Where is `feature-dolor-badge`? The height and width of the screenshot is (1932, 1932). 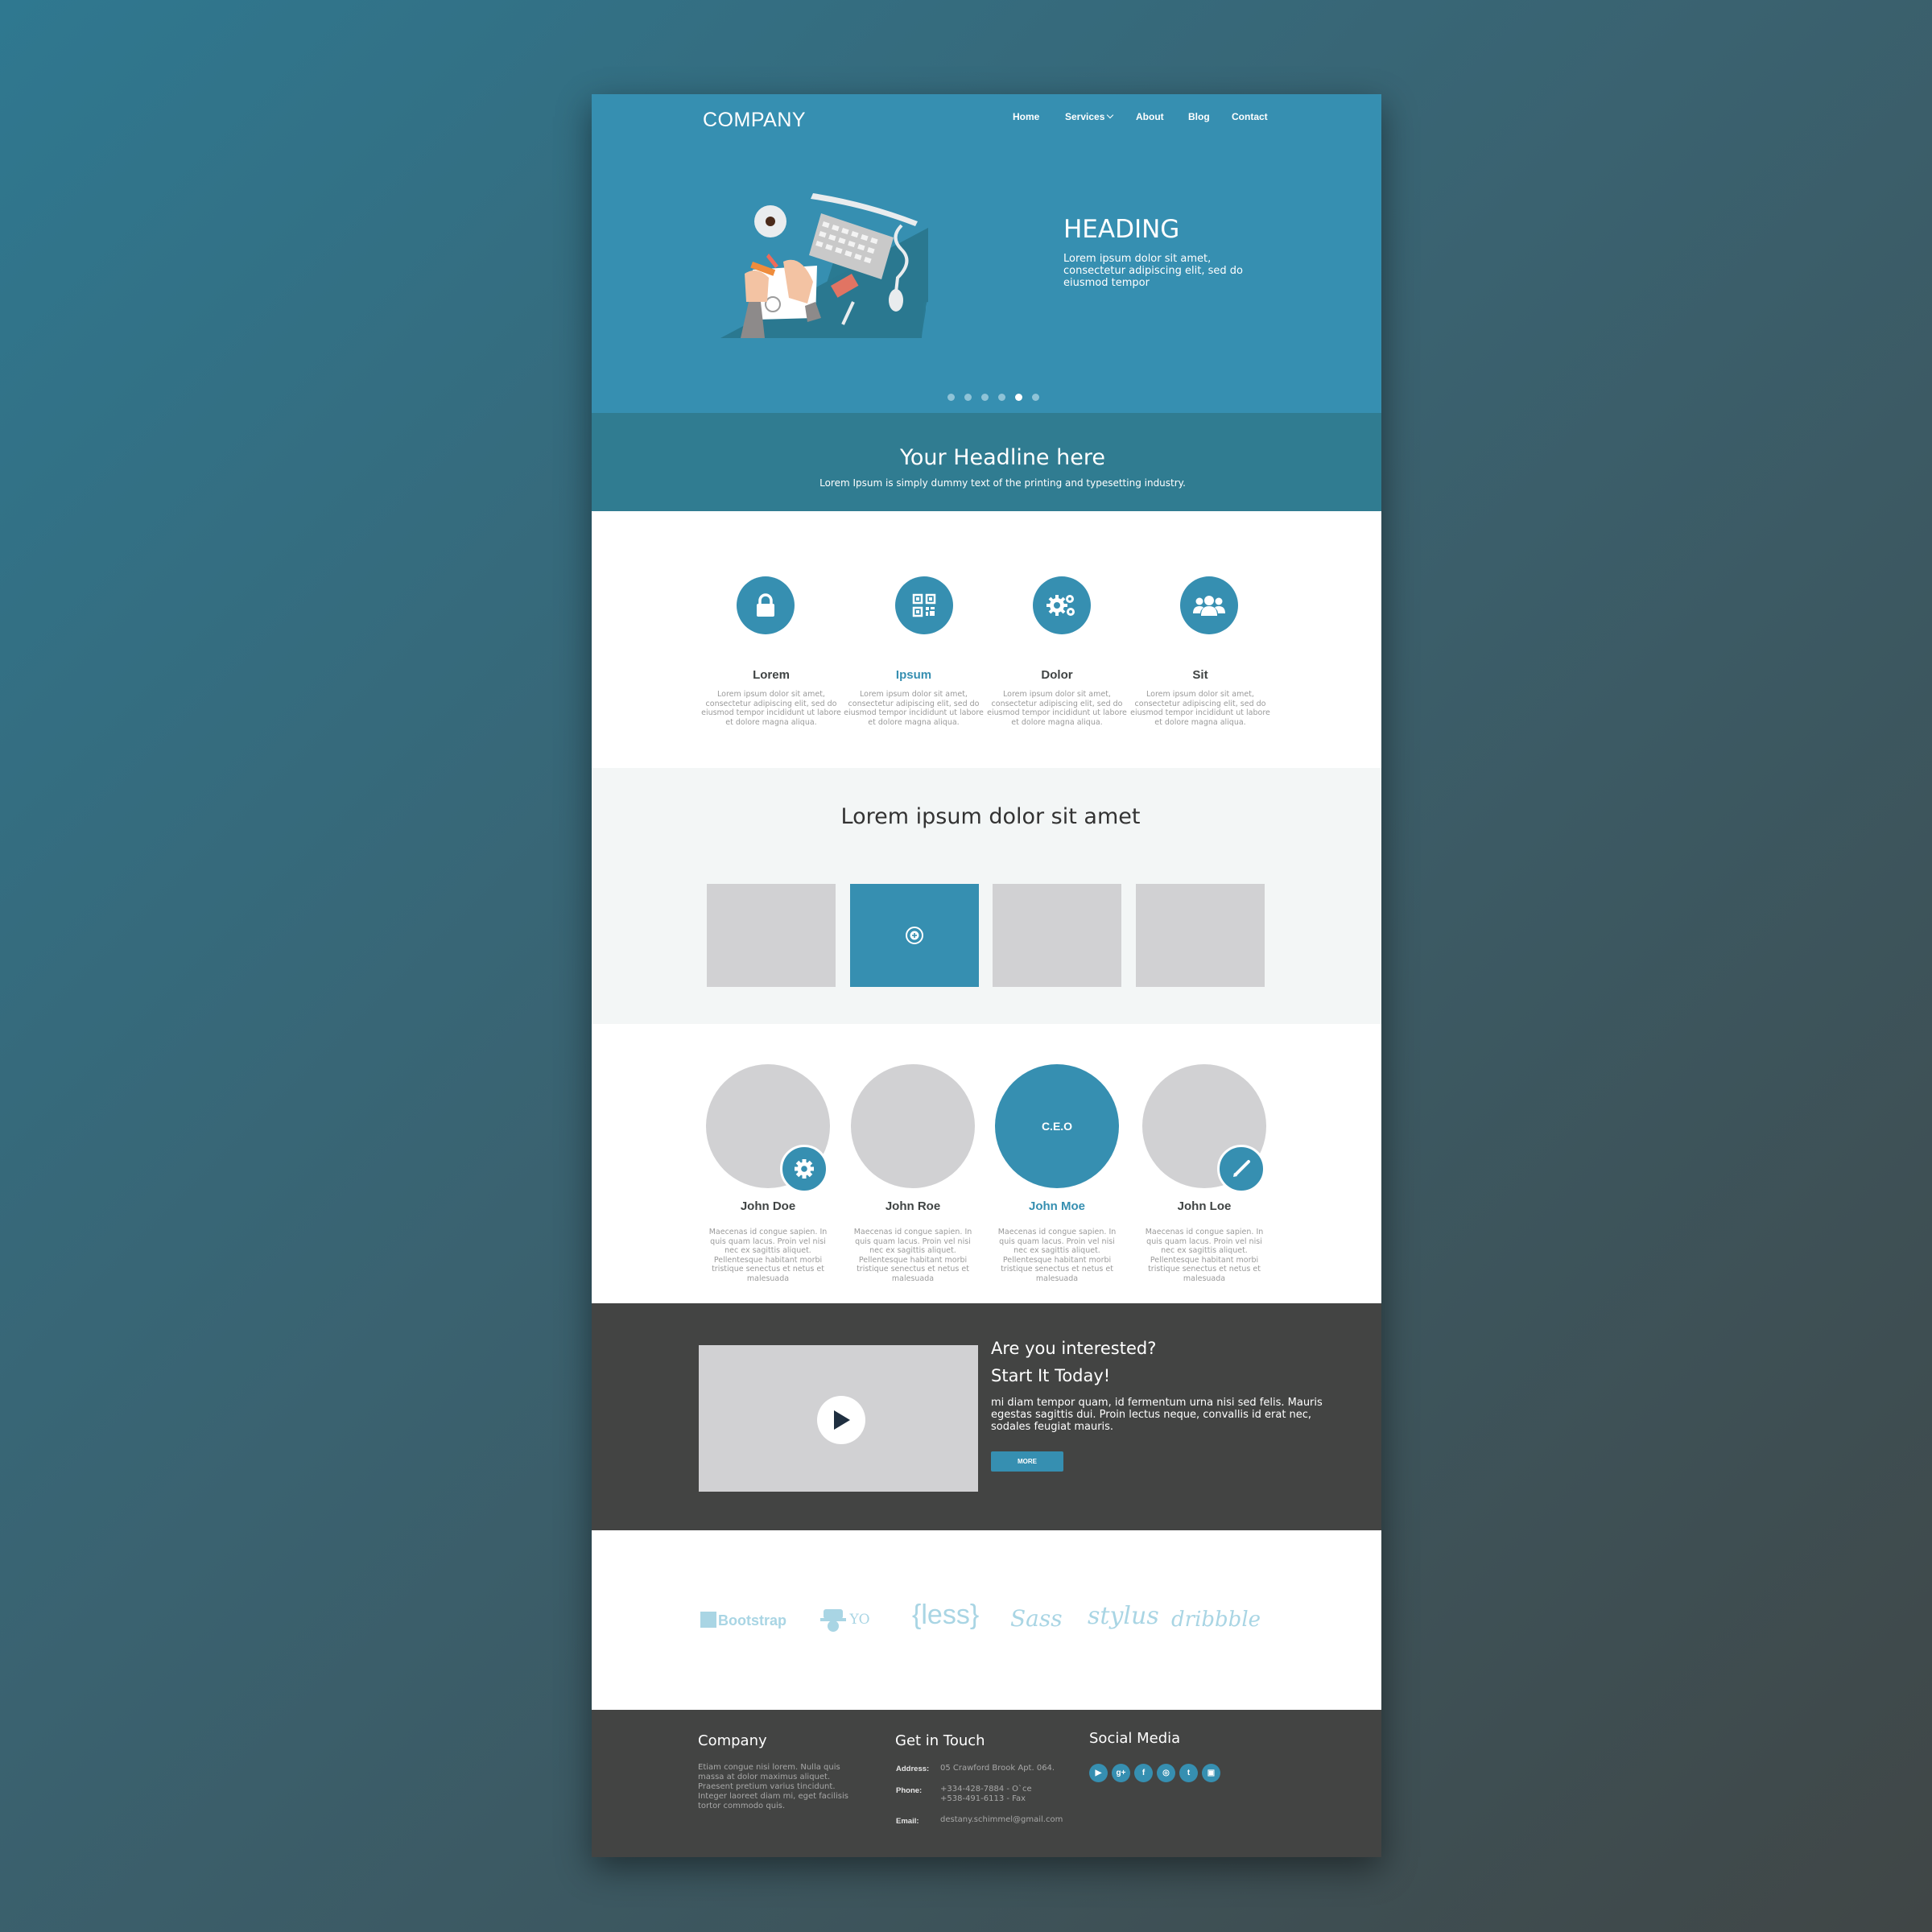 feature-dolor-badge is located at coordinates (1062, 605).